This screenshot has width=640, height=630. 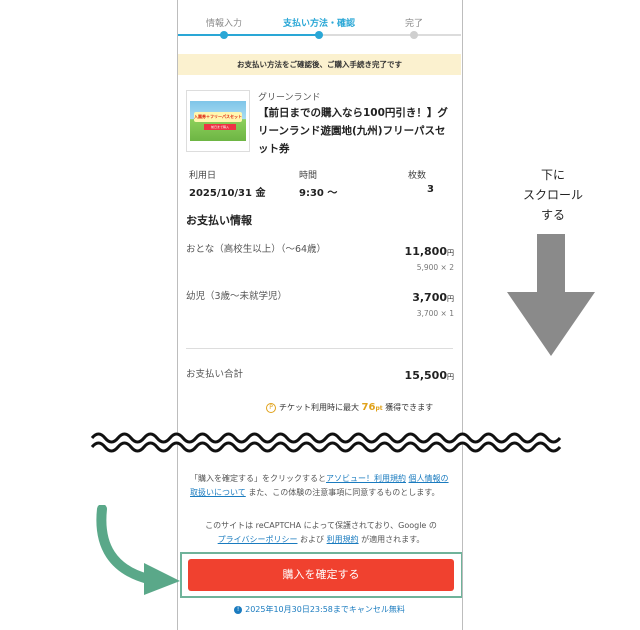 What do you see at coordinates (552, 215) in the screenshot?
I see `scroll-text-line-3: する` at bounding box center [552, 215].